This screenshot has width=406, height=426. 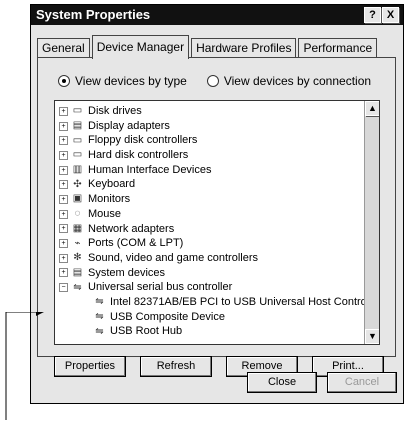 What do you see at coordinates (213, 184) in the screenshot?
I see `device-category-item: + ✣ Keyboard` at bounding box center [213, 184].